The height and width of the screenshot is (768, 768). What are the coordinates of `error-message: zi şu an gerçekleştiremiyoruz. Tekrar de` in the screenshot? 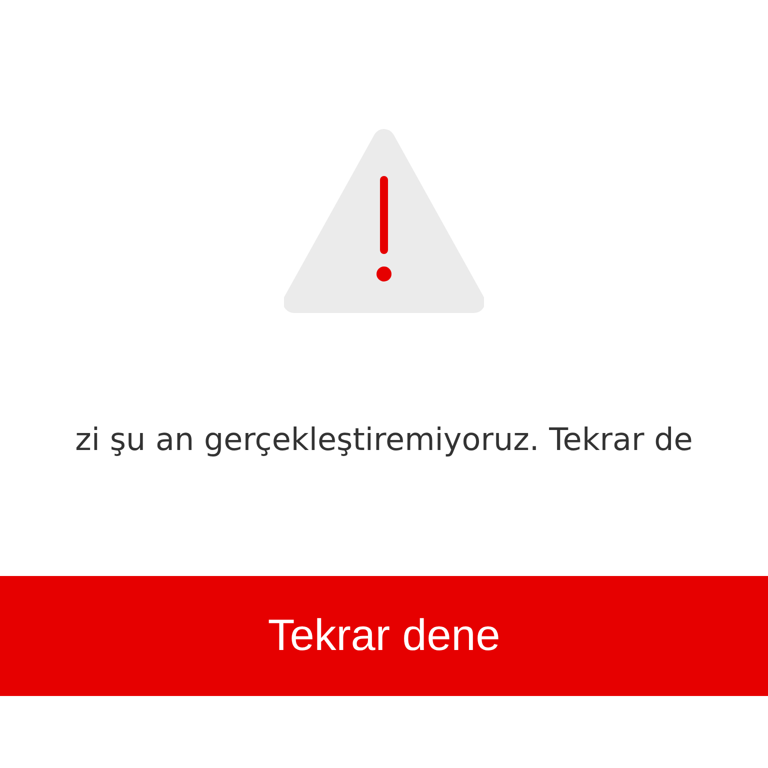 It's located at (384, 440).